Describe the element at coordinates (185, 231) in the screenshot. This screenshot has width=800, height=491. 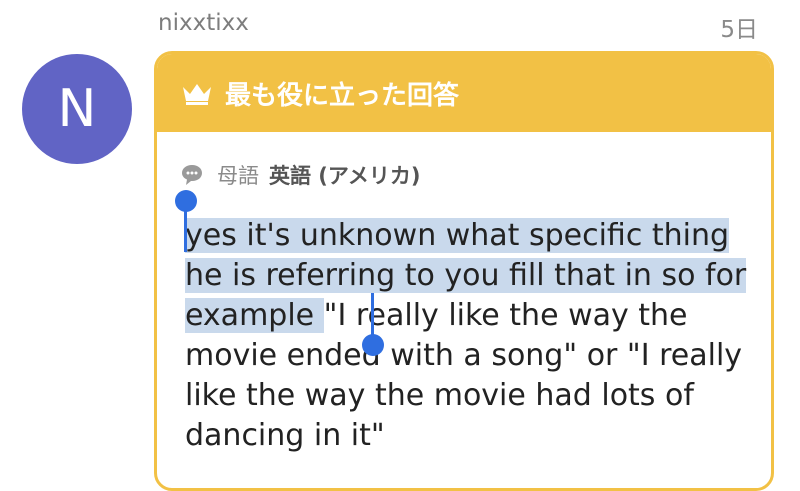
I see `selection-start-caret` at that location.